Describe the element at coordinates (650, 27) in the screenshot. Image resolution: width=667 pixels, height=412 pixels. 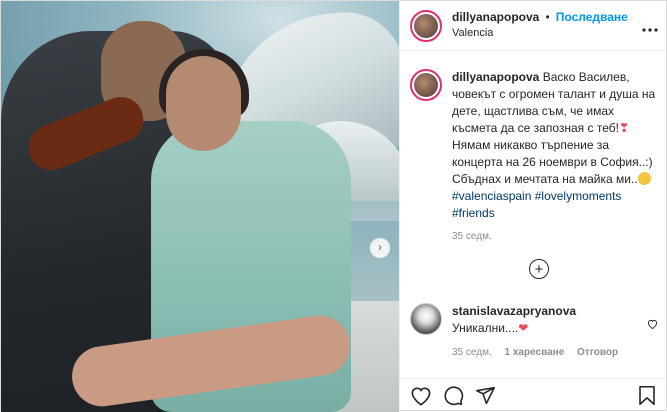
I see `more-horizontal-icon` at that location.